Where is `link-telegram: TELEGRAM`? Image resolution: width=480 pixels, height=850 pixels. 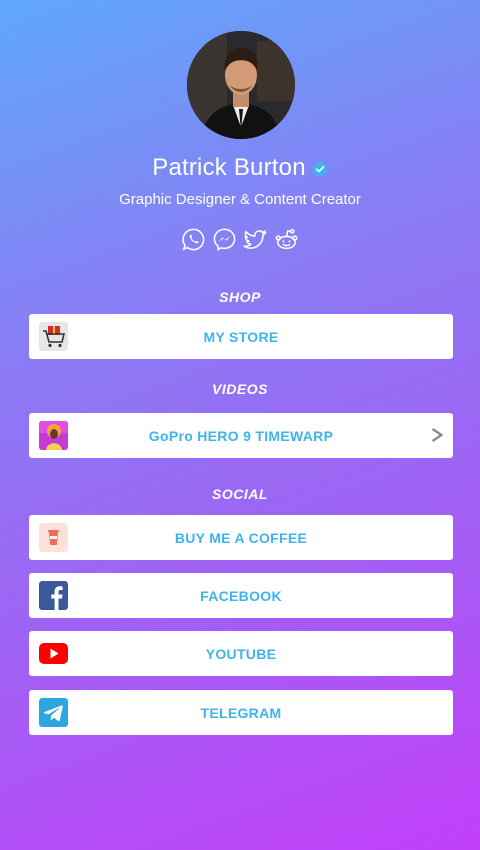
link-telegram: TELEGRAM is located at coordinates (241, 712).